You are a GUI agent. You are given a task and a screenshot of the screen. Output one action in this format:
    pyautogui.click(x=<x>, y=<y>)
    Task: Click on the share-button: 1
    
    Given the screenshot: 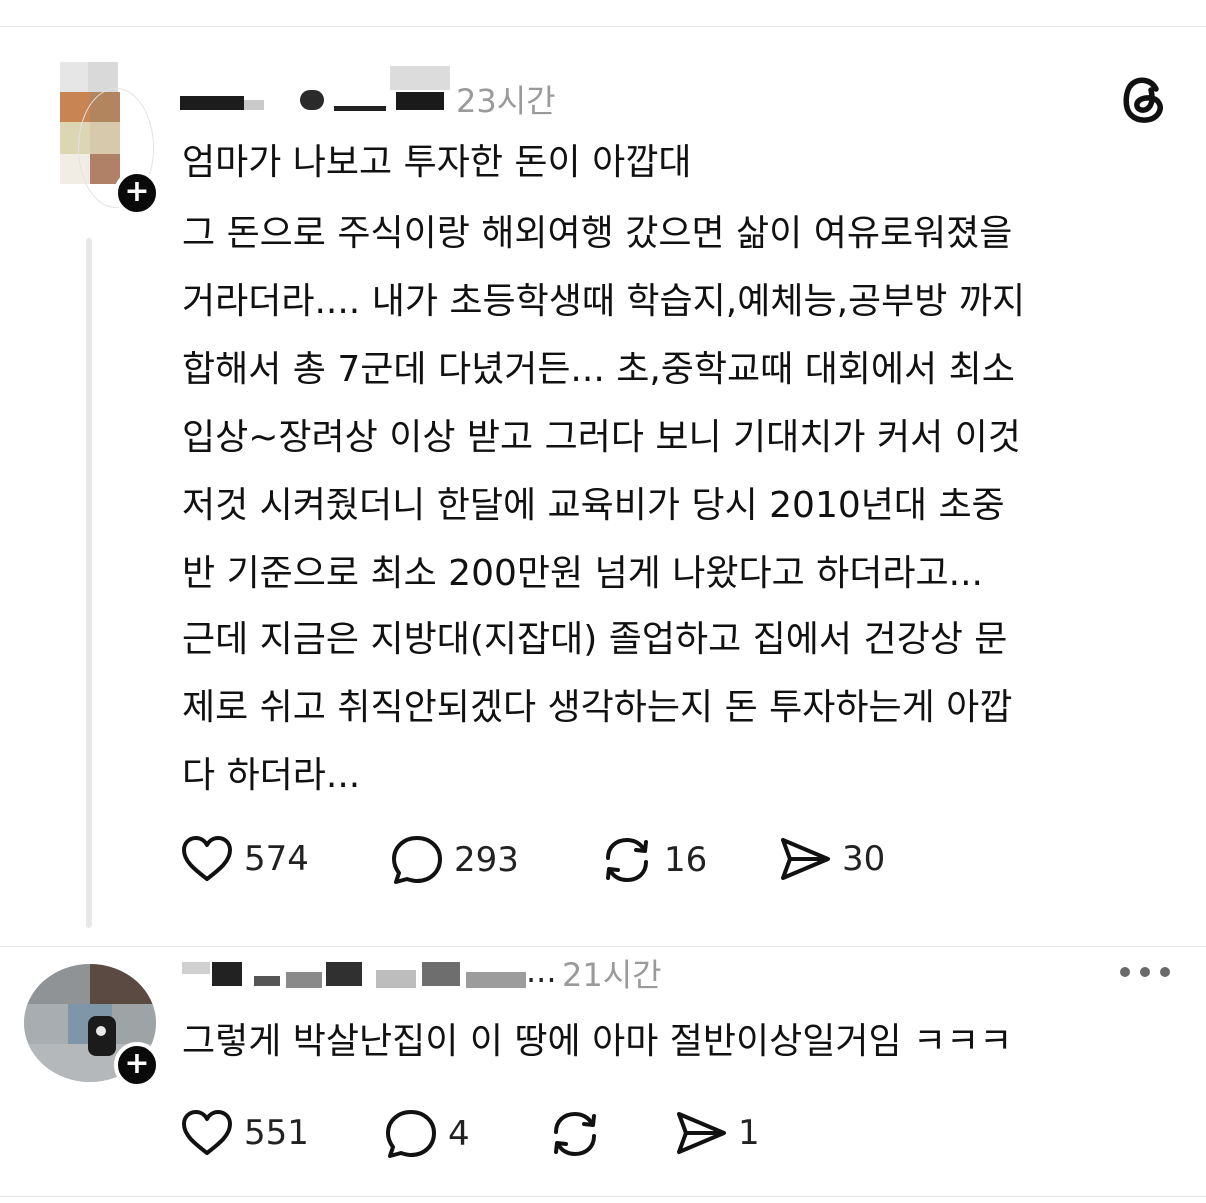 What is the action you would take?
    pyautogui.click(x=717, y=1133)
    